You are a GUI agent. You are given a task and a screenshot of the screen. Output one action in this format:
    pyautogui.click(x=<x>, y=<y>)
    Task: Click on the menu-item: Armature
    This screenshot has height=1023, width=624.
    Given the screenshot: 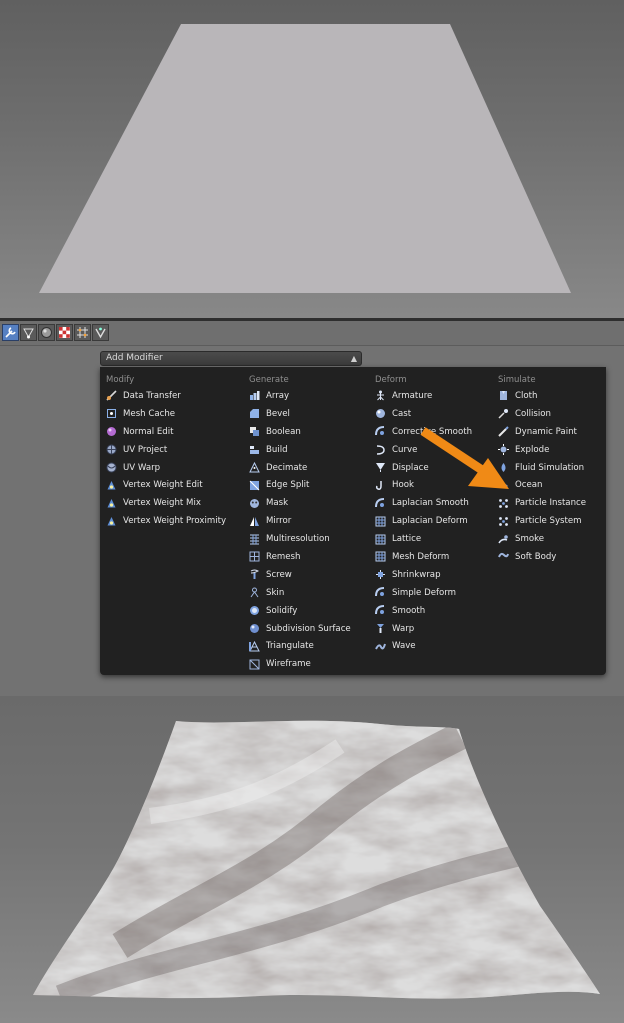 What is the action you would take?
    pyautogui.click(x=423, y=396)
    